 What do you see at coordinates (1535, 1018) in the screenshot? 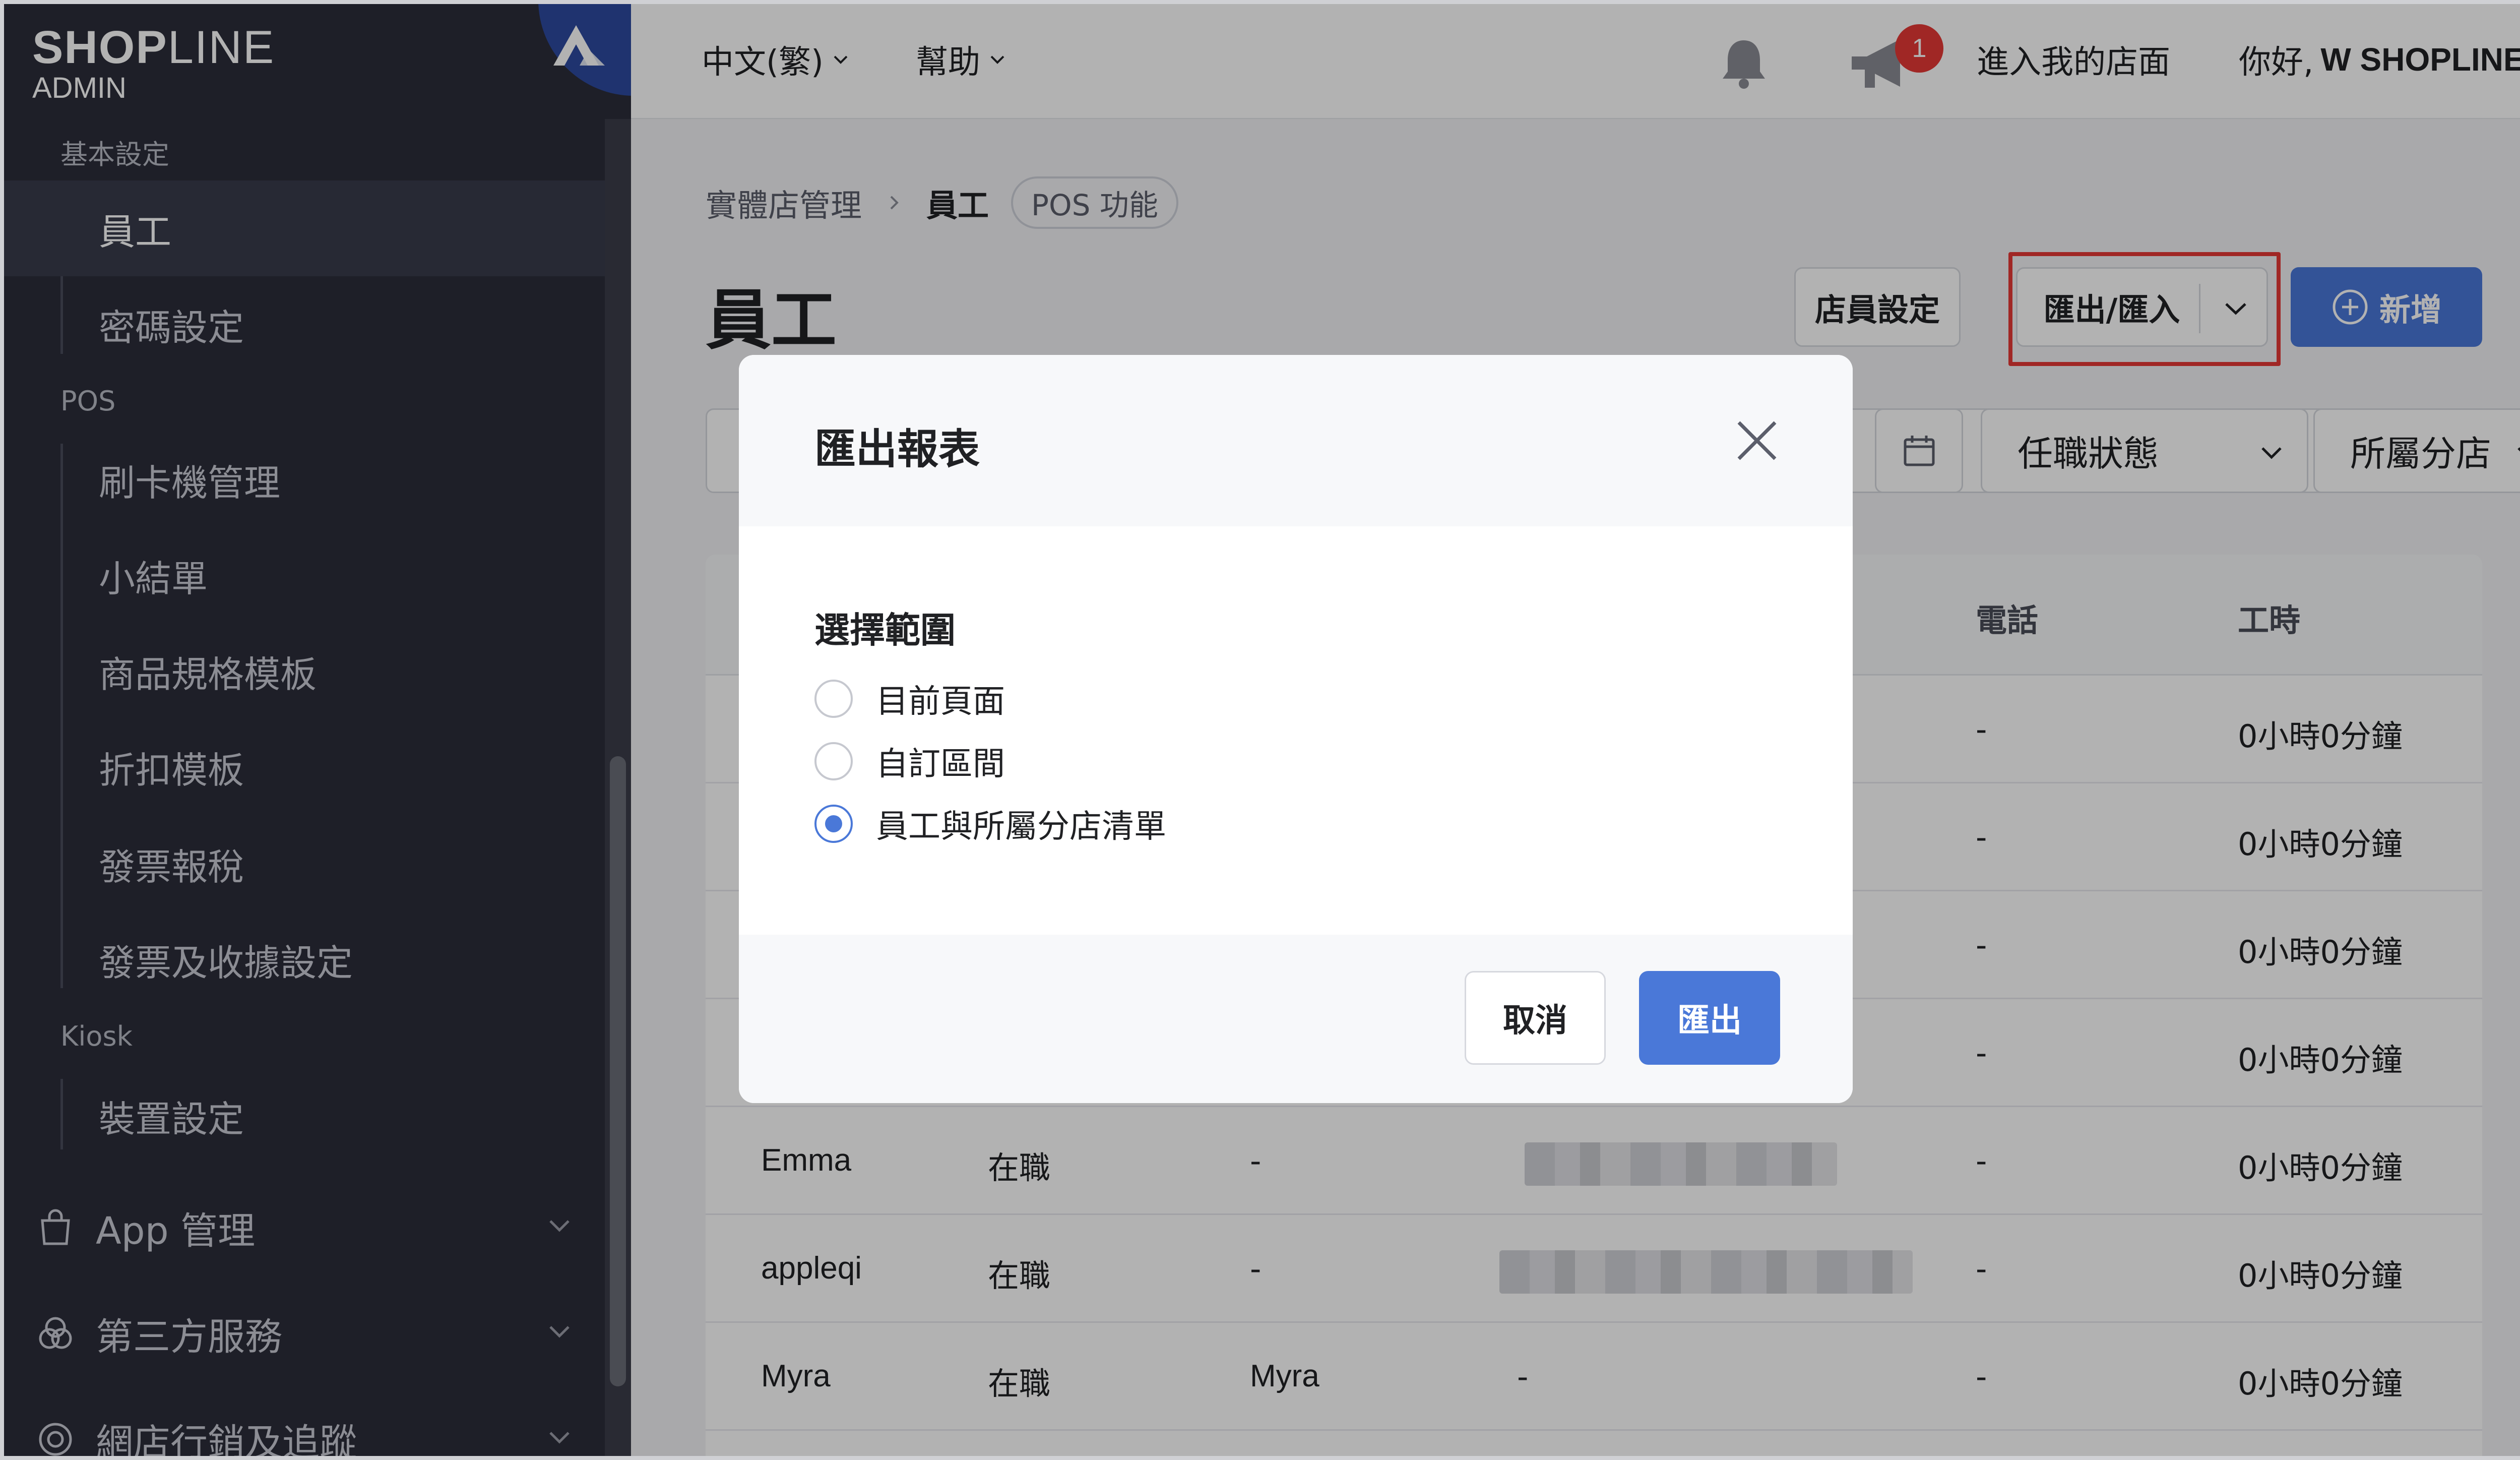
I see `cancel-button: 取消` at bounding box center [1535, 1018].